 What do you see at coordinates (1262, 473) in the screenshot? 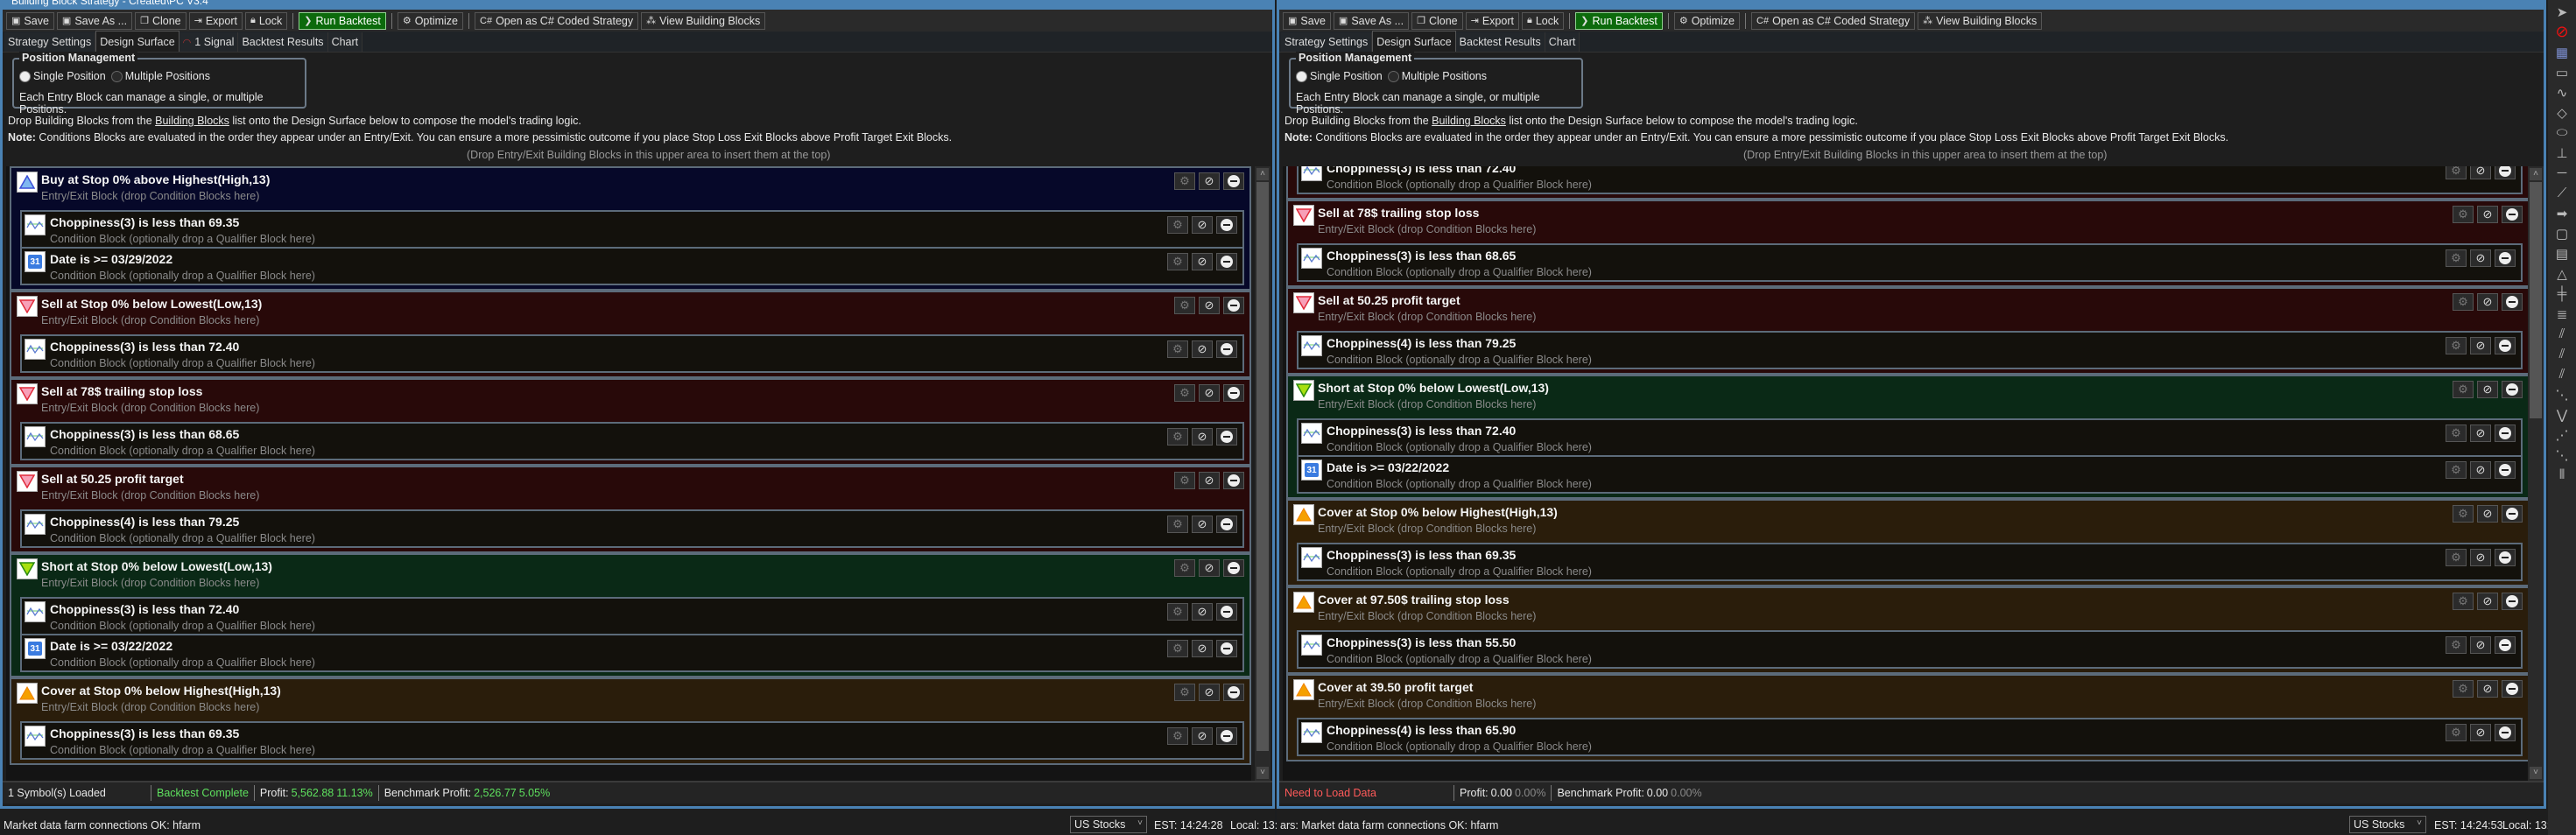
I see `vertical-scrollbar: ˄ ˅` at bounding box center [1262, 473].